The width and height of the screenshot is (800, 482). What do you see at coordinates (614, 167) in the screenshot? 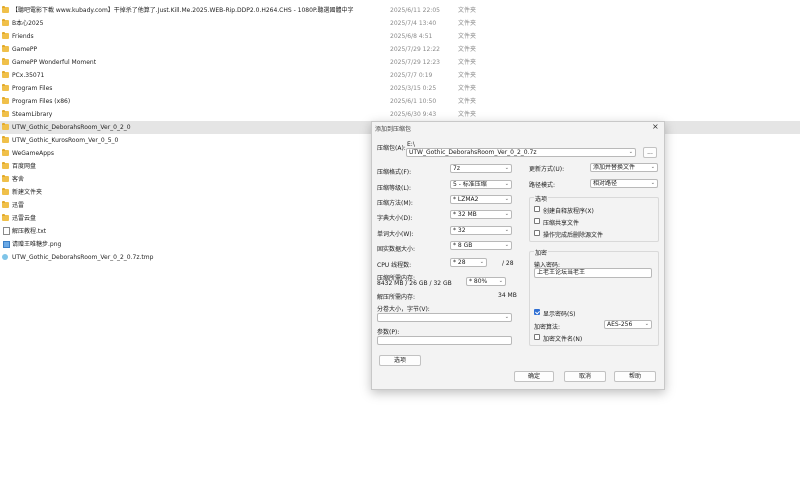
I see `update-value: 添加并替换文件` at bounding box center [614, 167].